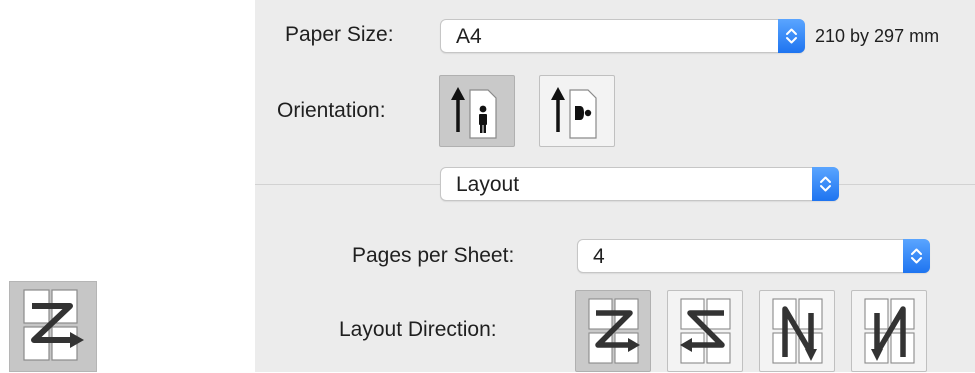 This screenshot has height=373, width=975. Describe the element at coordinates (639, 184) in the screenshot. I see `section-popup: Layout` at that location.